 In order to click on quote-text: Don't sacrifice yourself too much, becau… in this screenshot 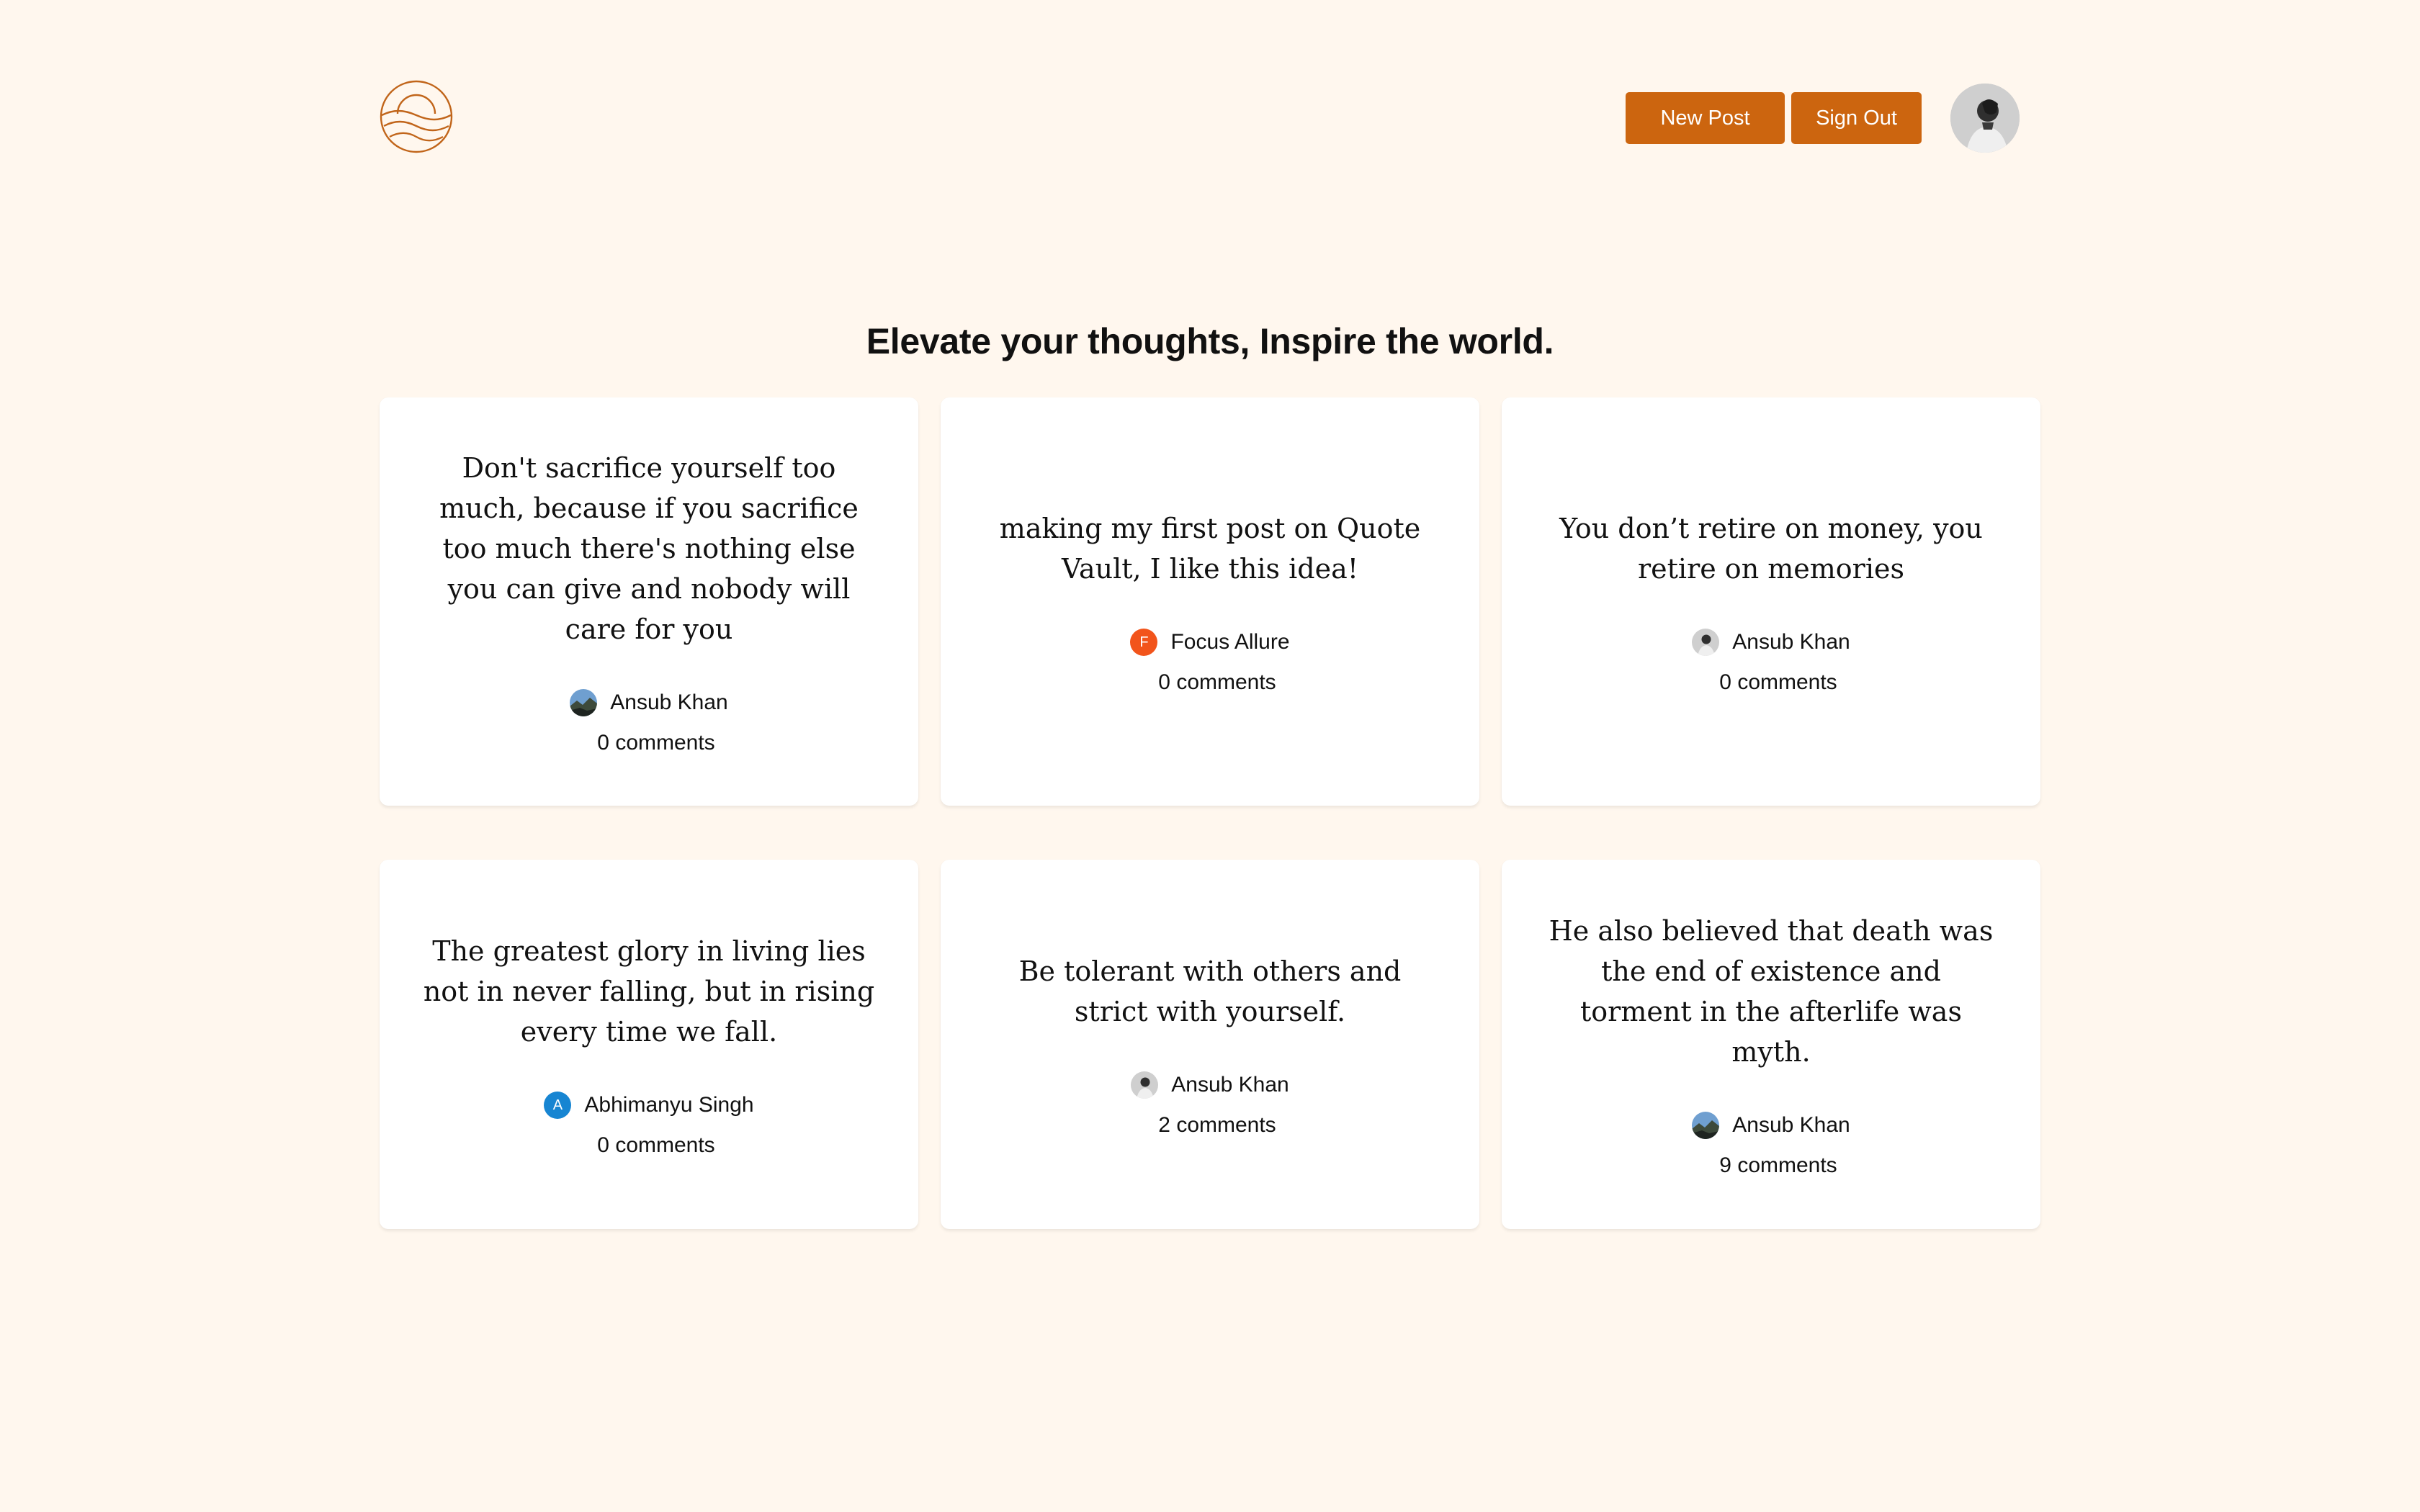, I will do `click(649, 548)`.